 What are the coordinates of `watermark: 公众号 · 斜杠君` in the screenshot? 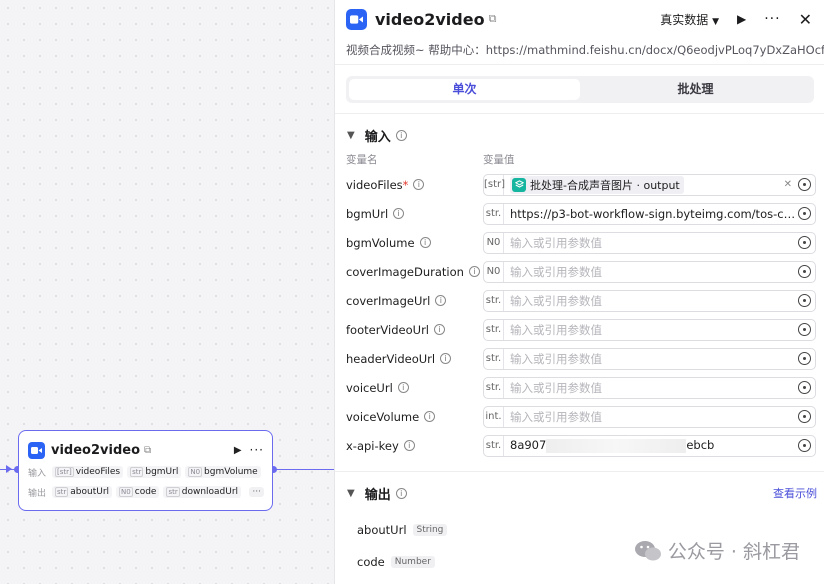 It's located at (717, 550).